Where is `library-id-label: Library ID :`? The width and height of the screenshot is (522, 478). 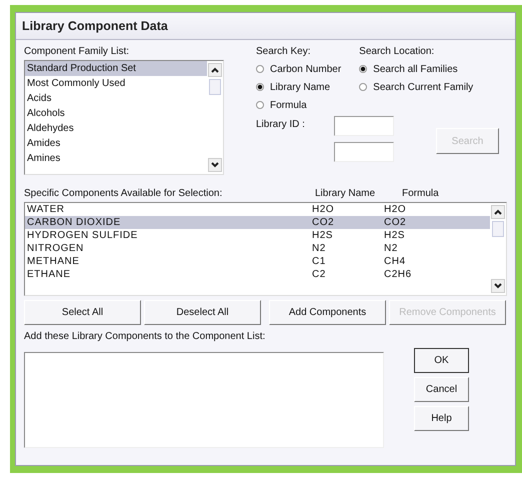 library-id-label: Library ID : is located at coordinates (281, 124).